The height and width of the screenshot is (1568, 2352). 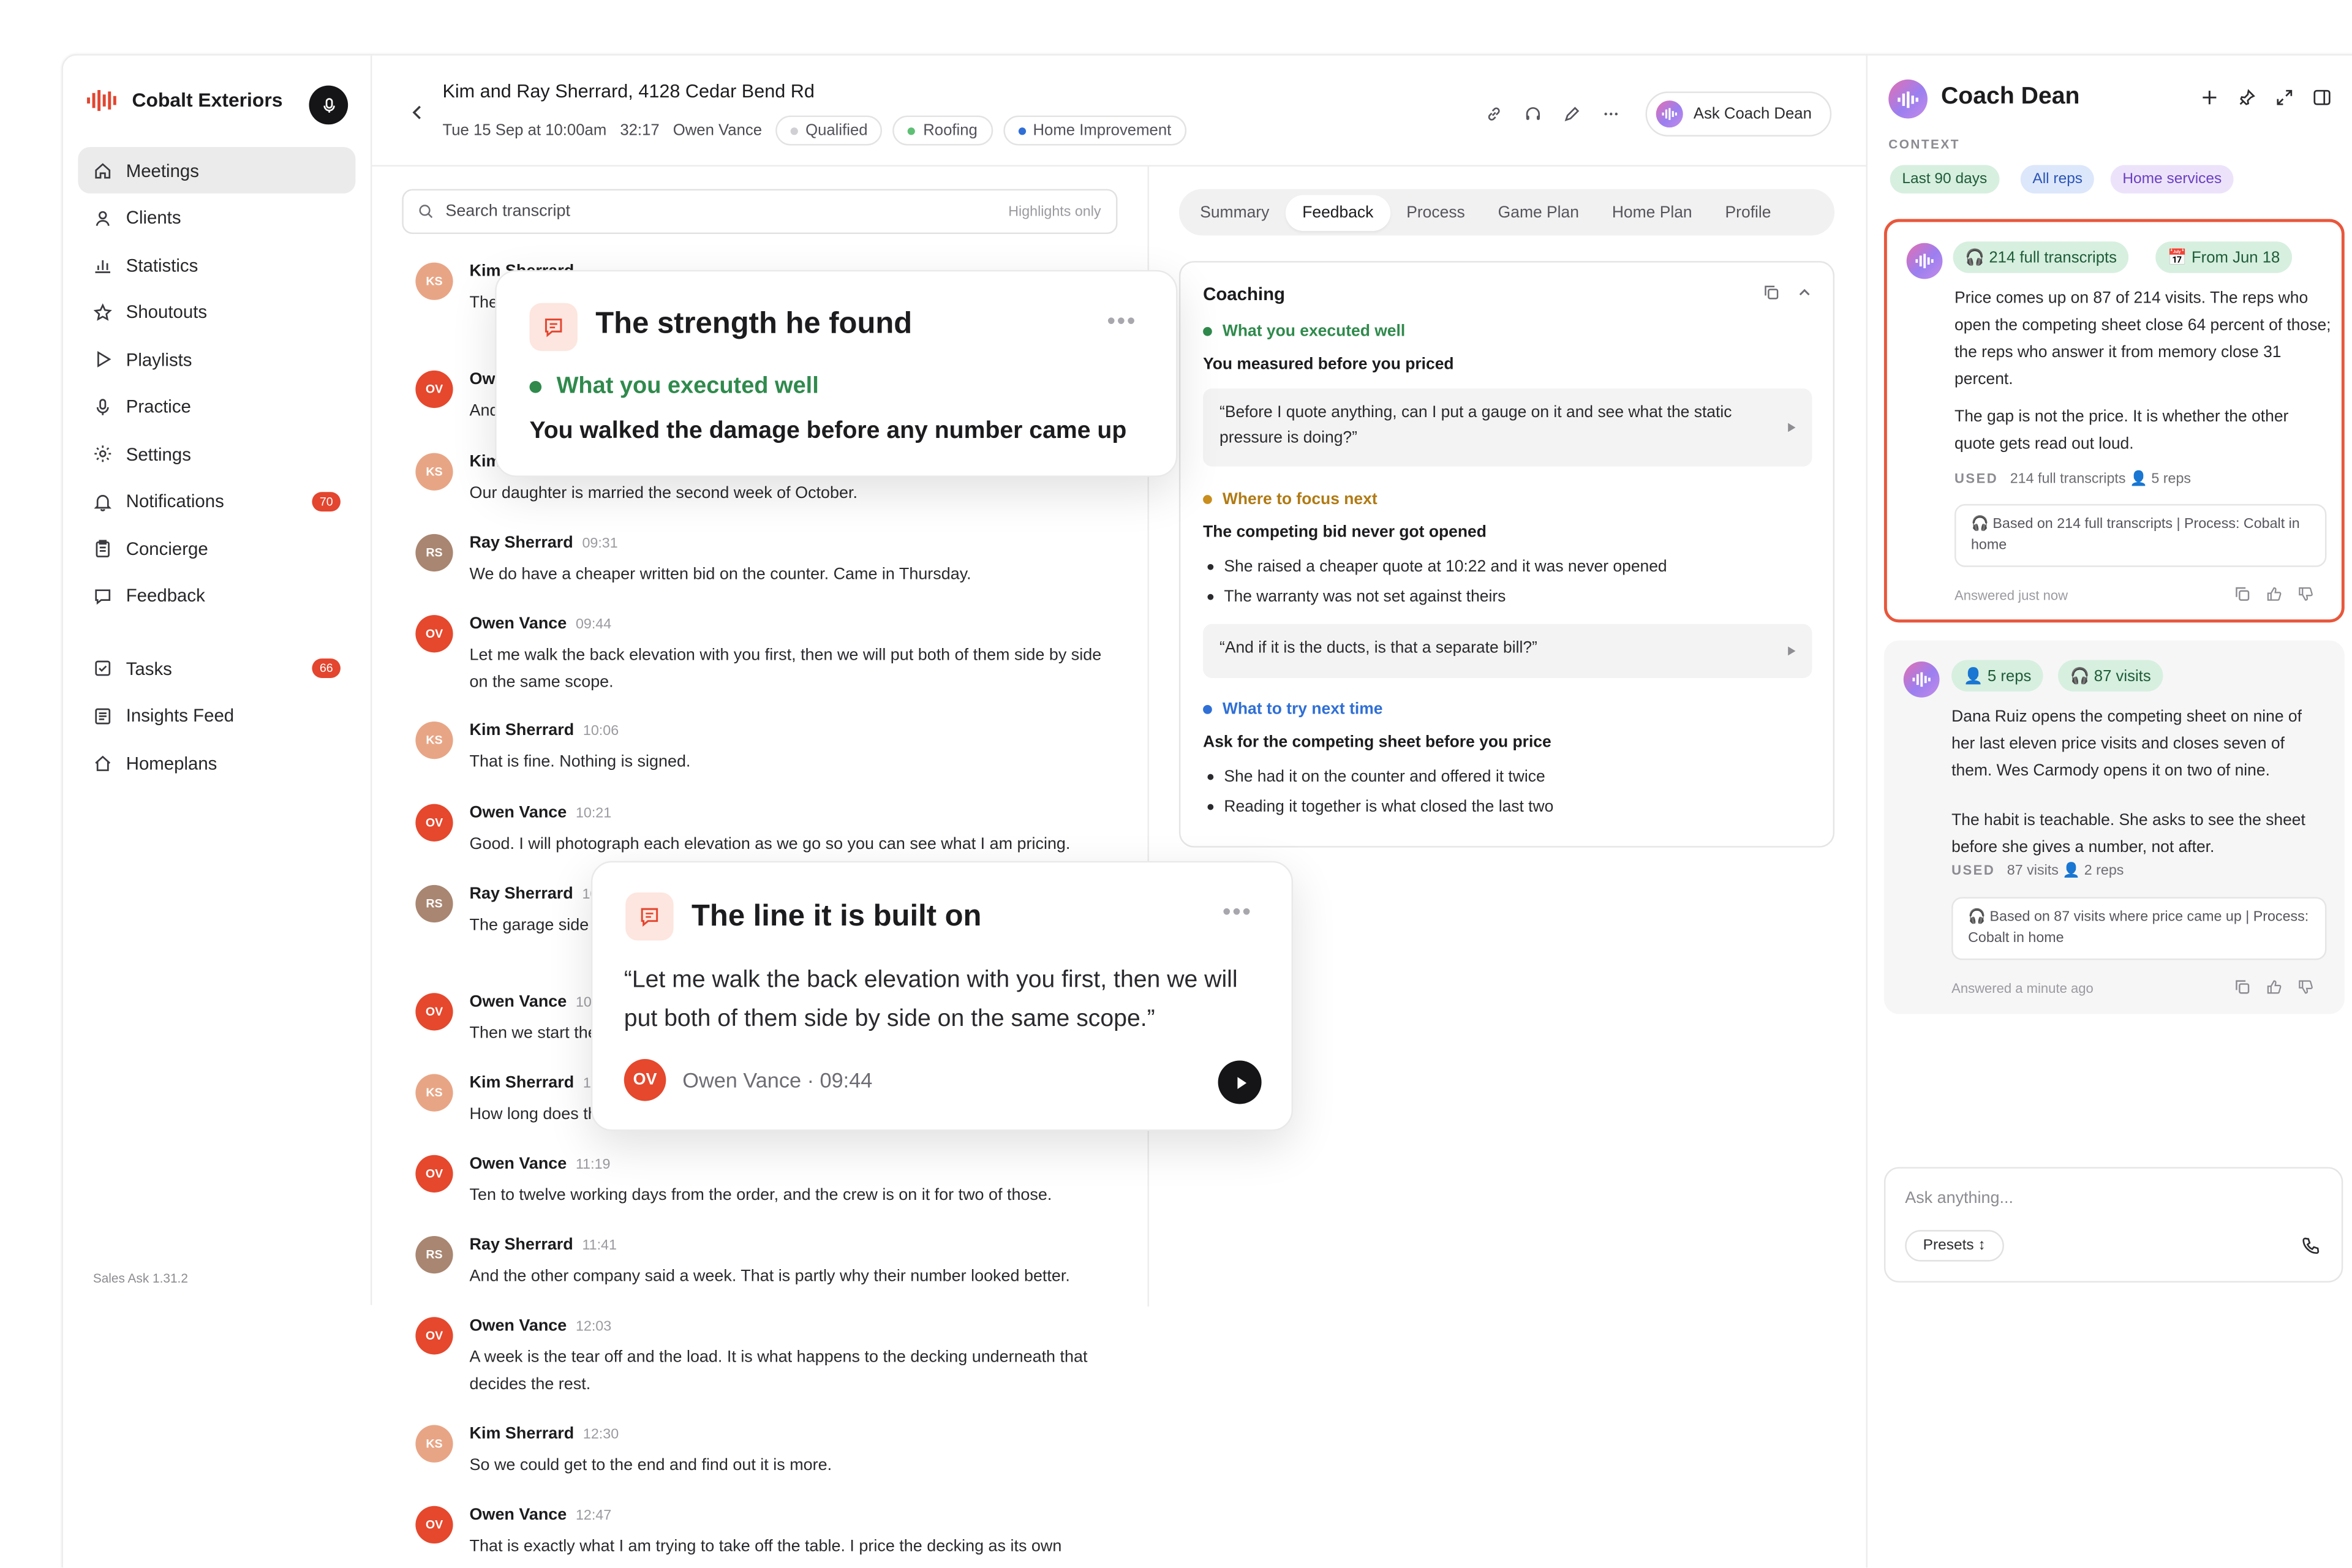 I want to click on chevron-left-icon, so click(x=417, y=112).